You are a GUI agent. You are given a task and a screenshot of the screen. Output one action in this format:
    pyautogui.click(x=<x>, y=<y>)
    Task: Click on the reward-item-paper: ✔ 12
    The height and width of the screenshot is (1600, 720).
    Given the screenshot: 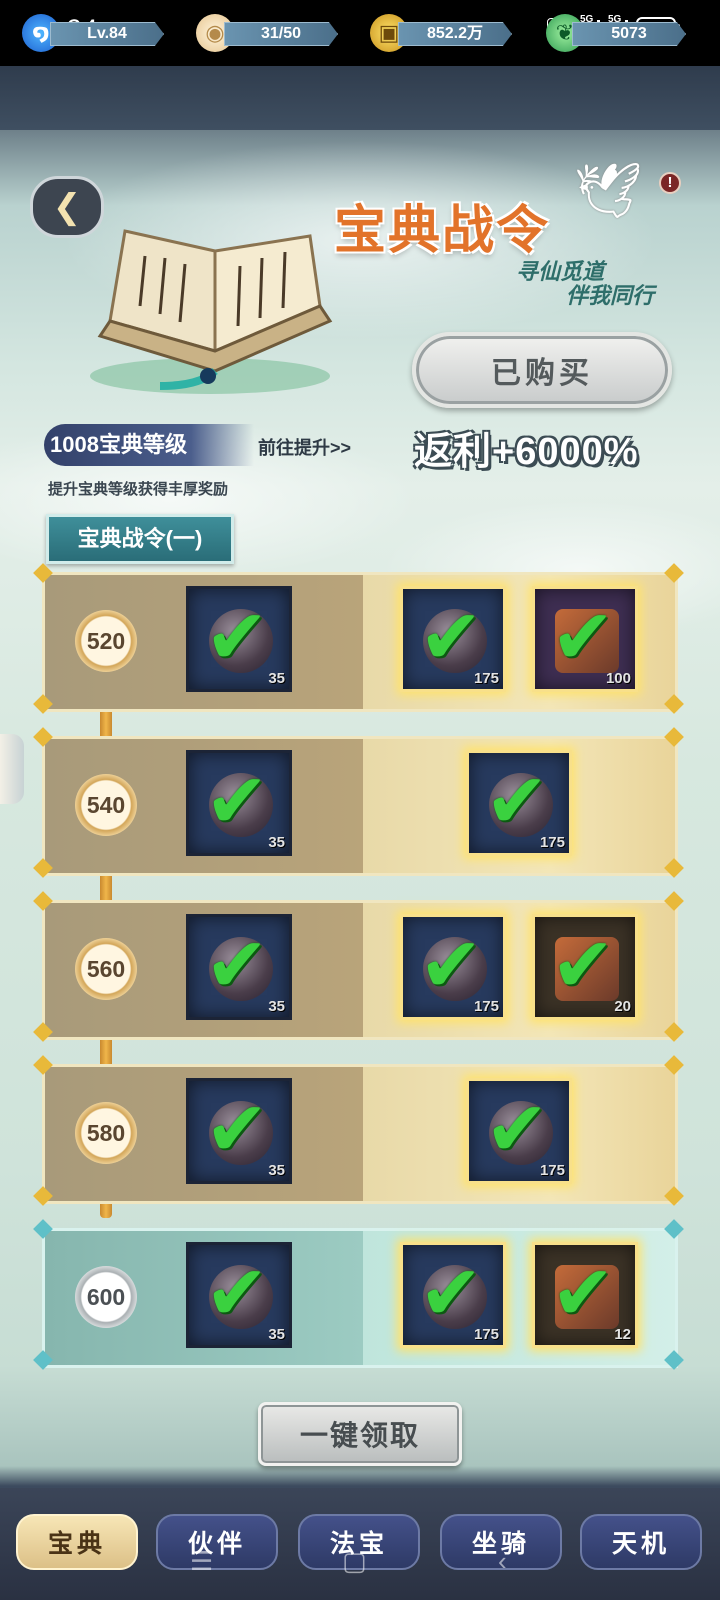 What is the action you would take?
    pyautogui.click(x=585, y=1295)
    